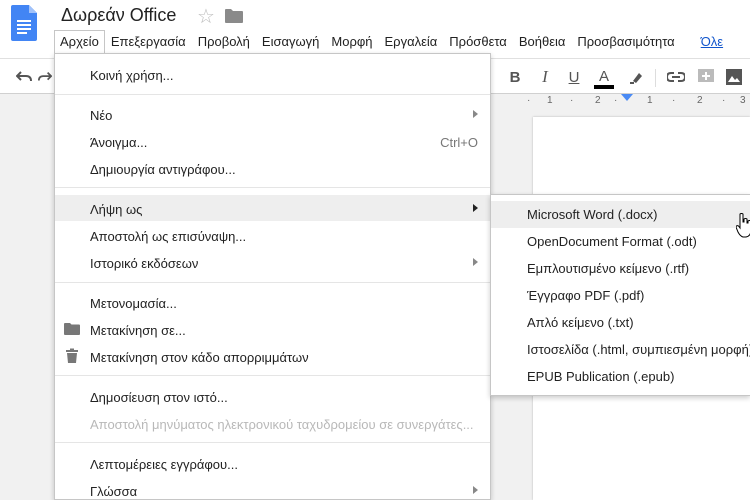 This screenshot has height=500, width=750. Describe the element at coordinates (638, 349) in the screenshot. I see `submenu-item-label: Ιστοσελίδα (.html, συμπιεσμένη μορφή)` at that location.